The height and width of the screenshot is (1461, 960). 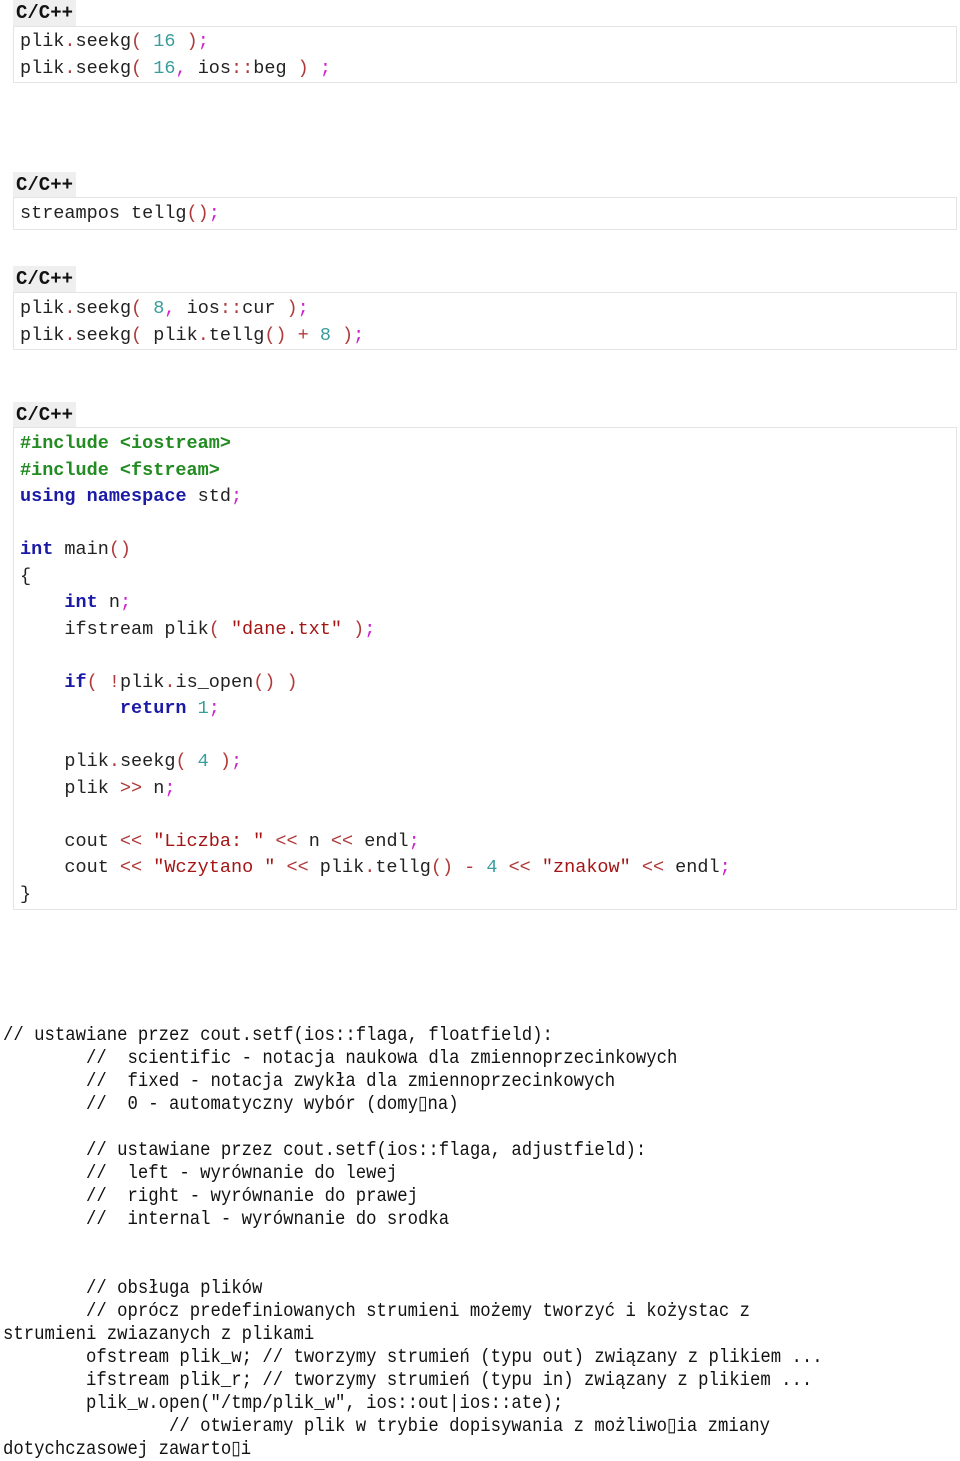 What do you see at coordinates (375, 471) in the screenshot?
I see `code-line: #include <fstream>` at bounding box center [375, 471].